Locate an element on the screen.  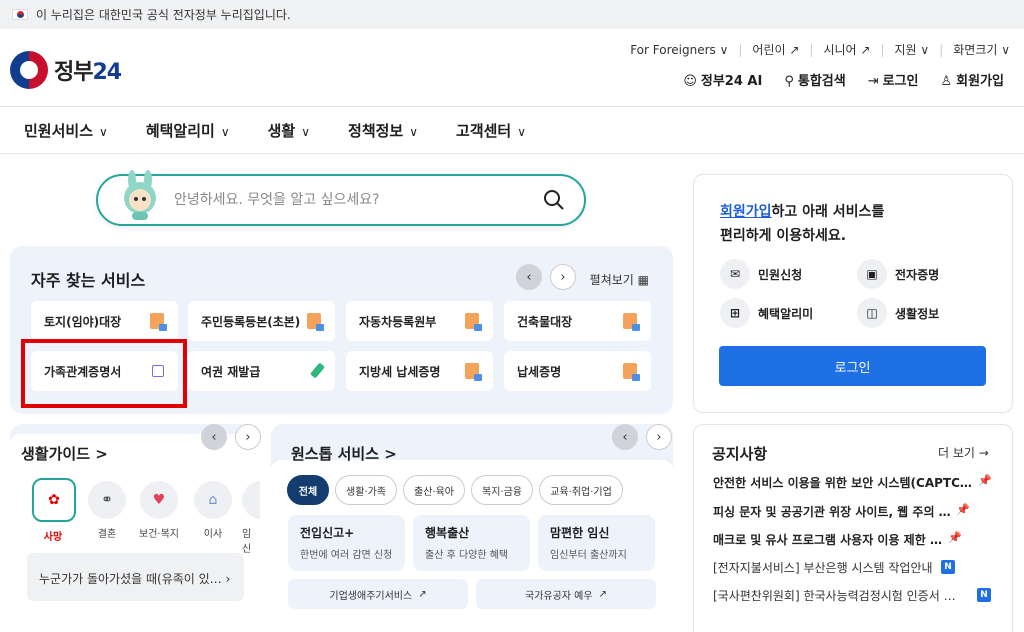
chip-life-family: 생활·가족 is located at coordinates (366, 490).